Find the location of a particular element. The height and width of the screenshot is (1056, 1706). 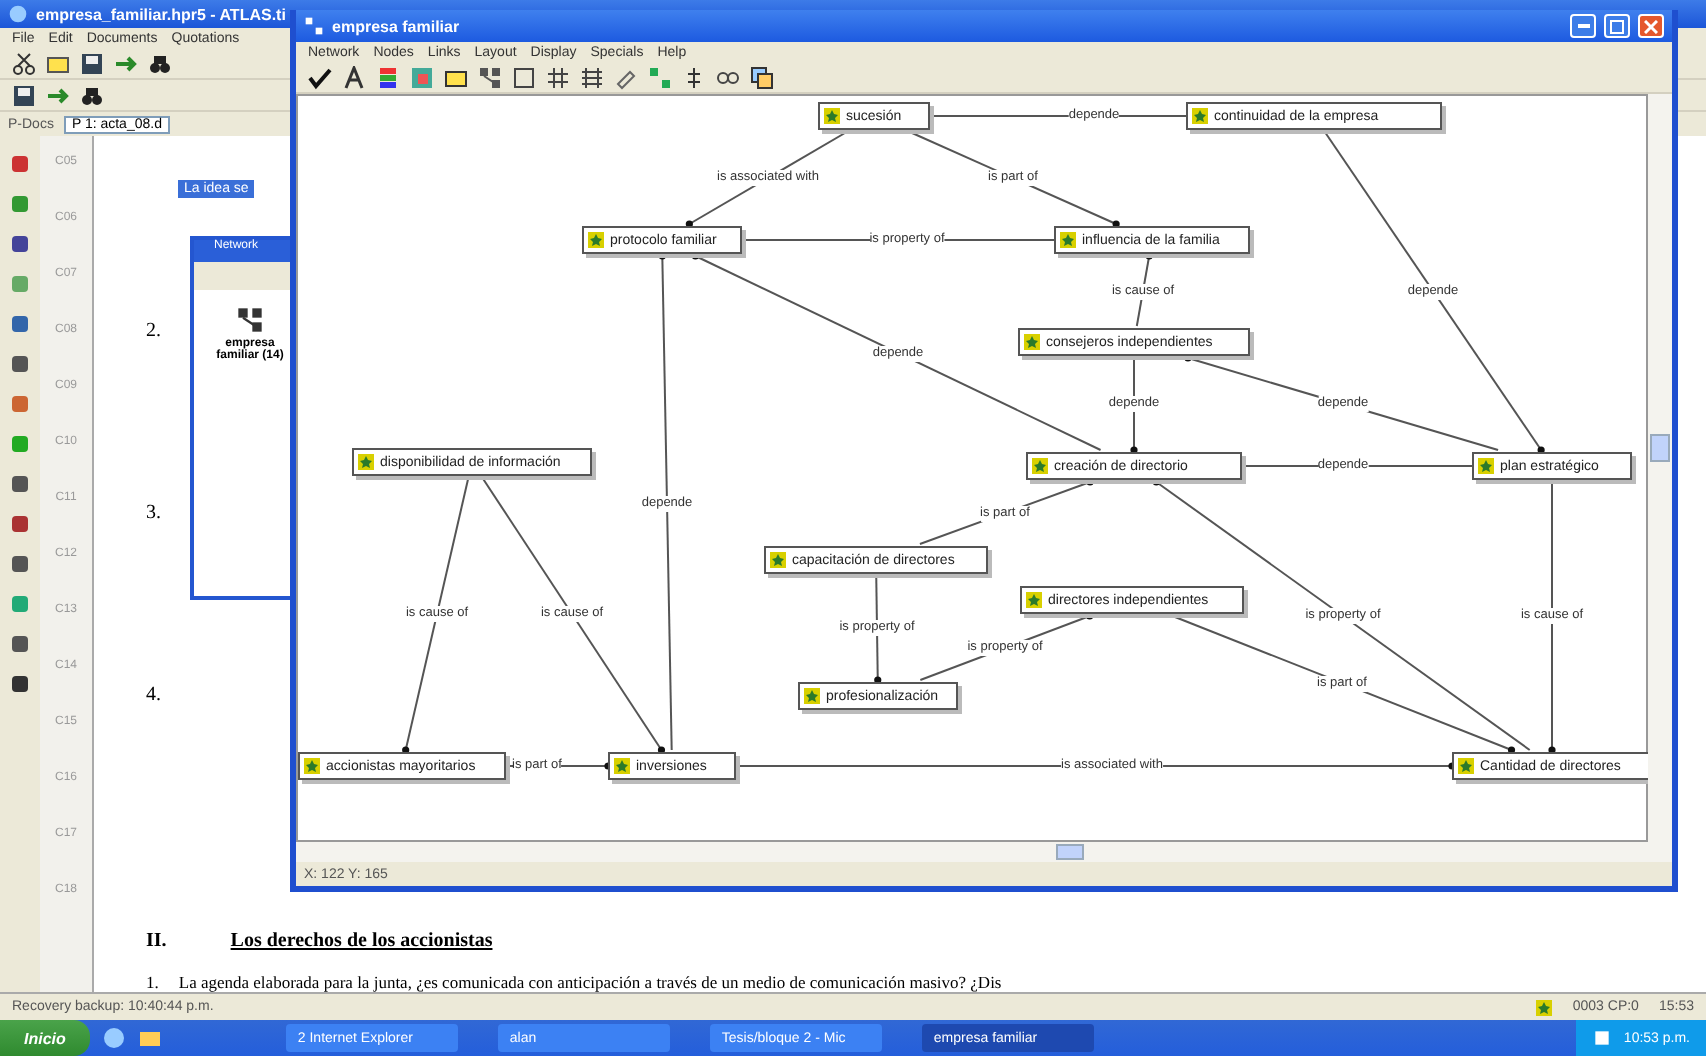

minimize-button is located at coordinates (1583, 26).